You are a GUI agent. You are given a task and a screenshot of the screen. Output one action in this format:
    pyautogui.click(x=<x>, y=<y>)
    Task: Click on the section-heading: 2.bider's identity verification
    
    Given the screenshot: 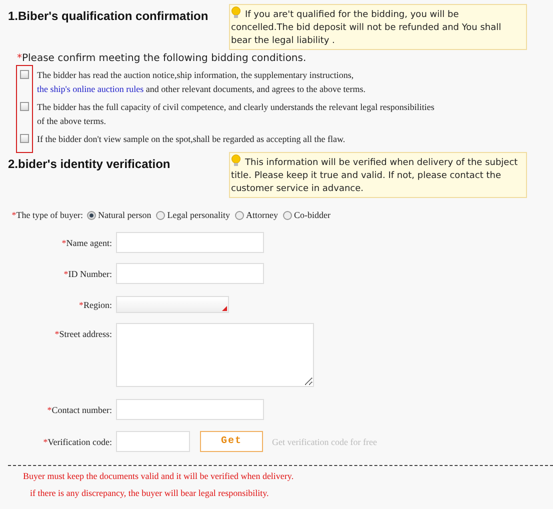 What is the action you would take?
    pyautogui.click(x=89, y=163)
    